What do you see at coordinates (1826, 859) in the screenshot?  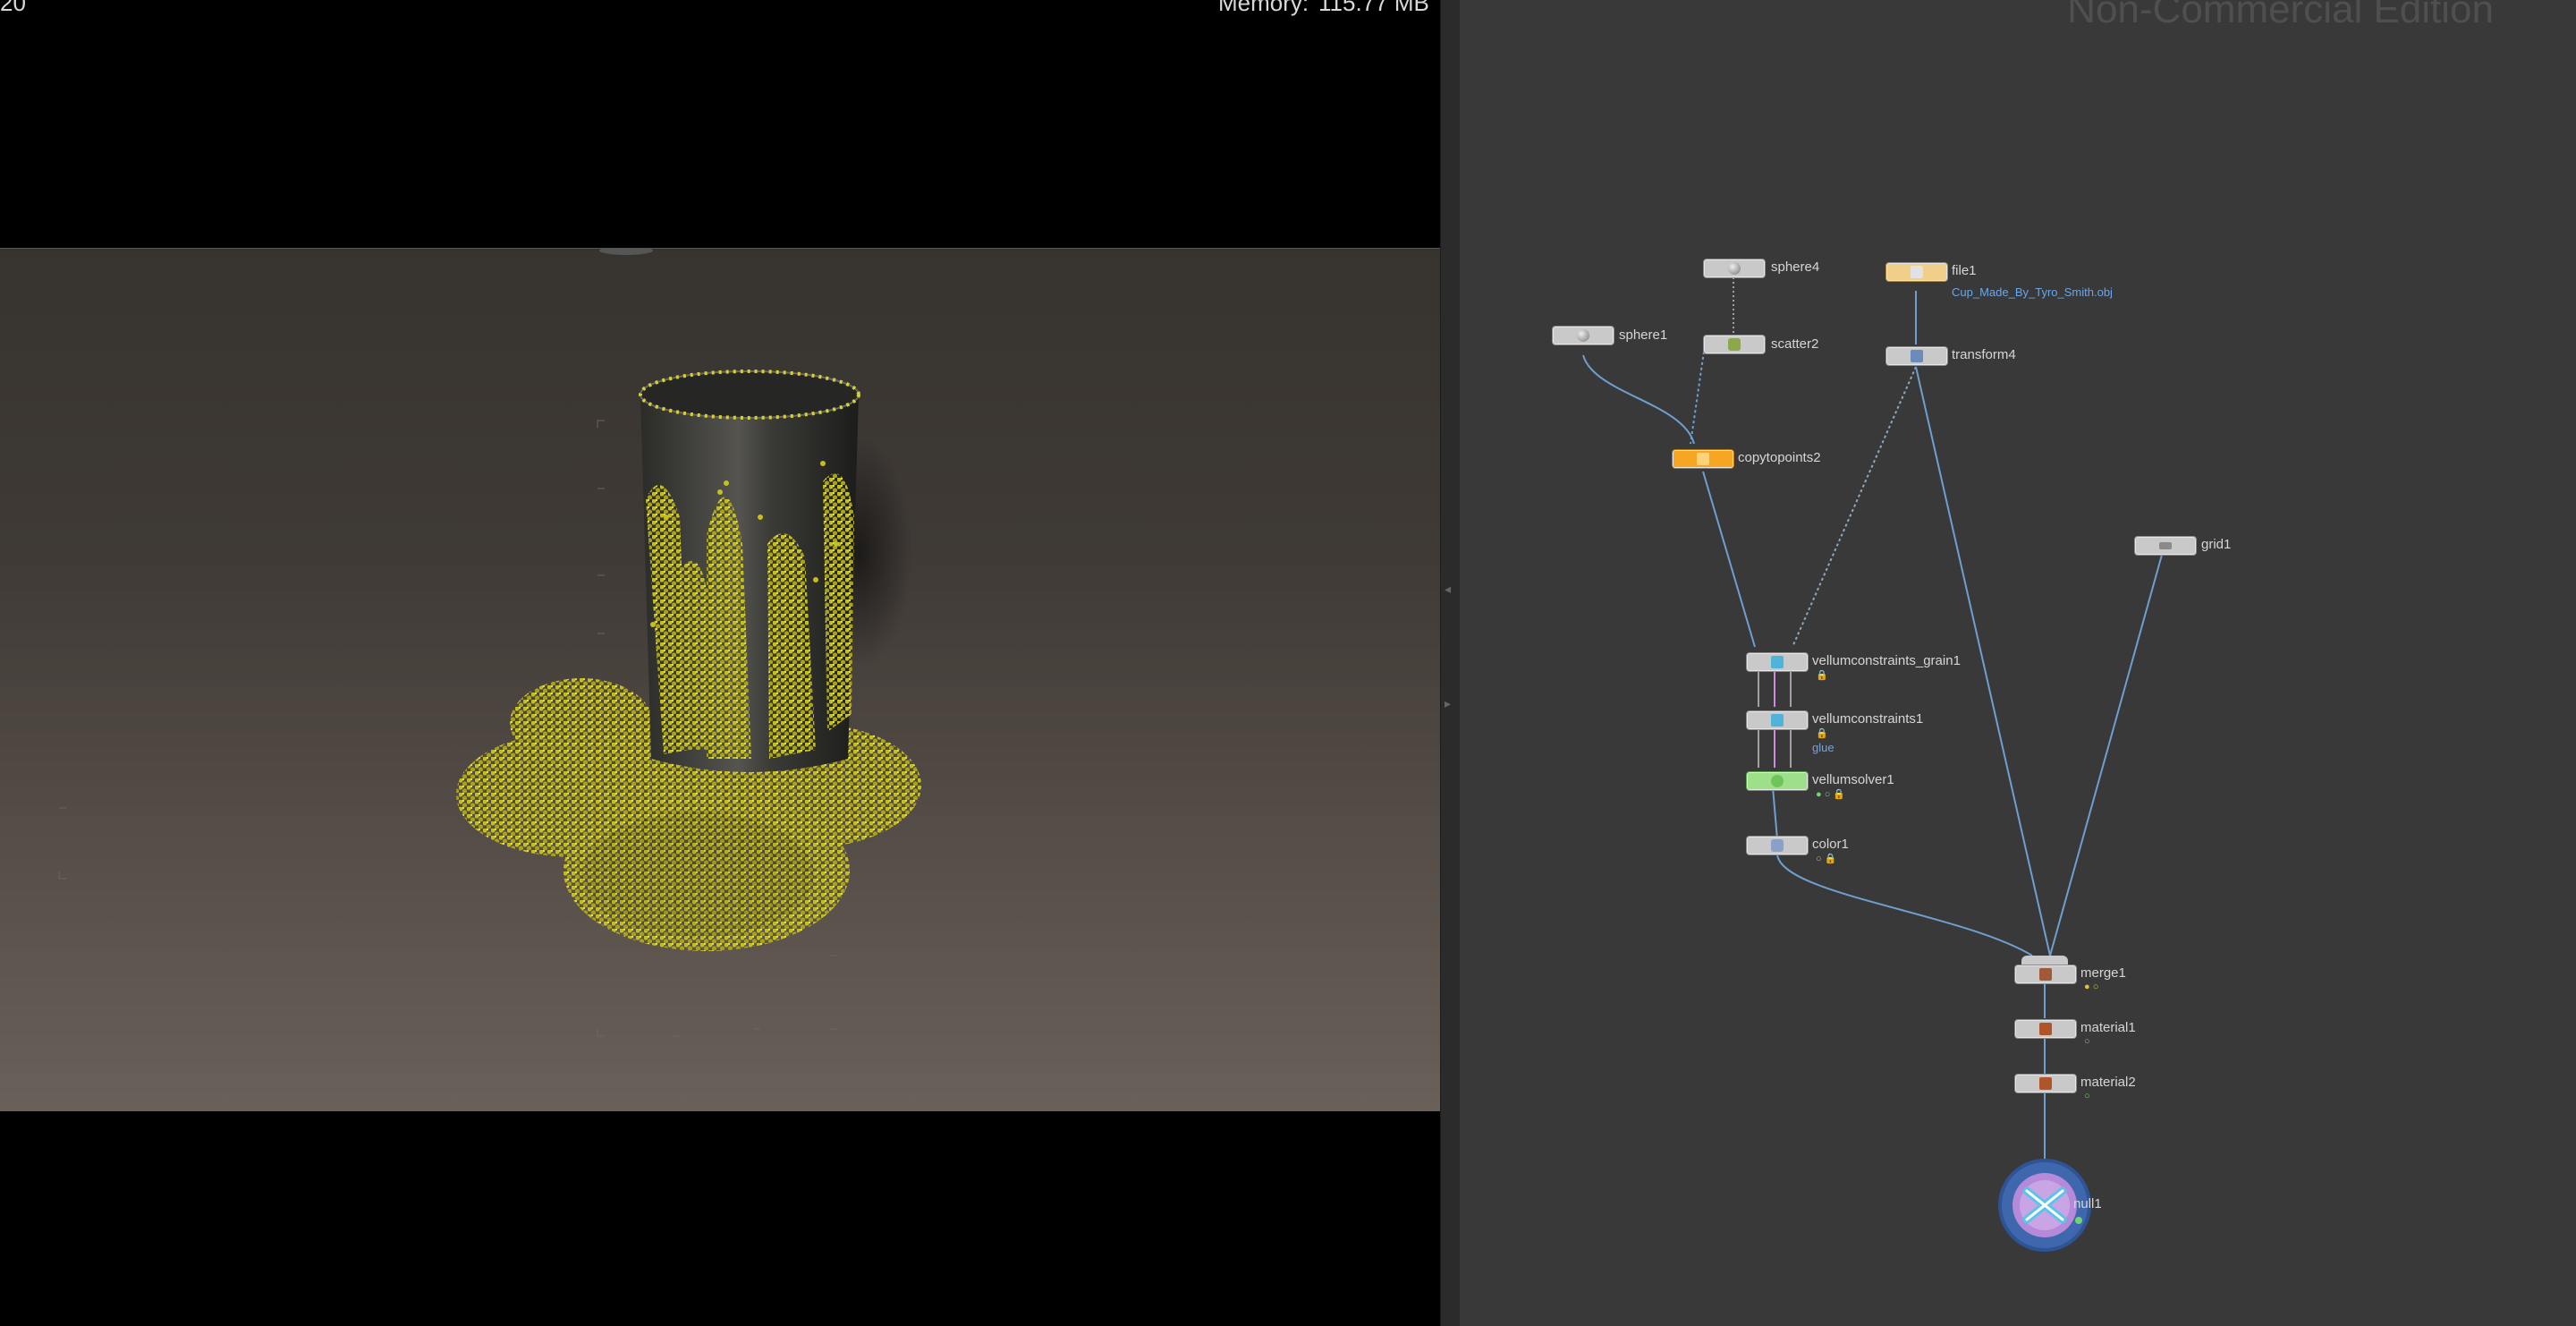 I see `status-flags-icon: ○ 🔒` at bounding box center [1826, 859].